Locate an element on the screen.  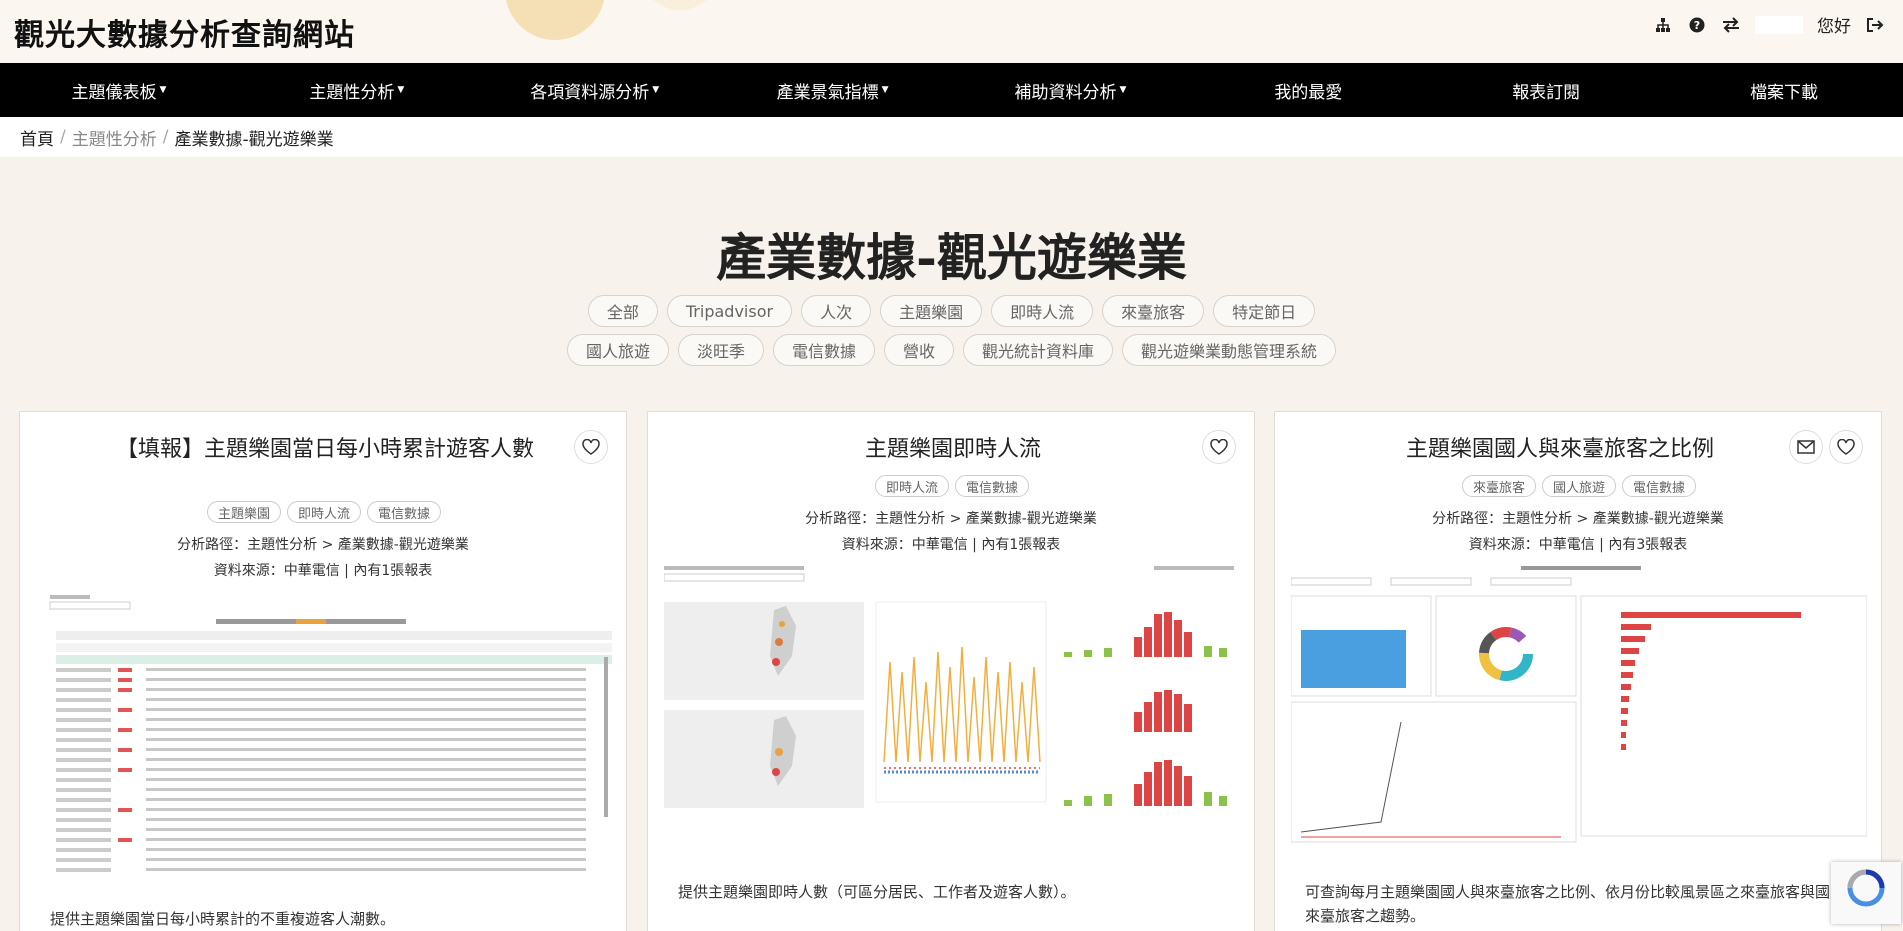
filter-tags-row: 全部 Tripadvisor 人次 主題樂園 即時人流 來臺旅客 特定節日 is located at coordinates (951, 311).